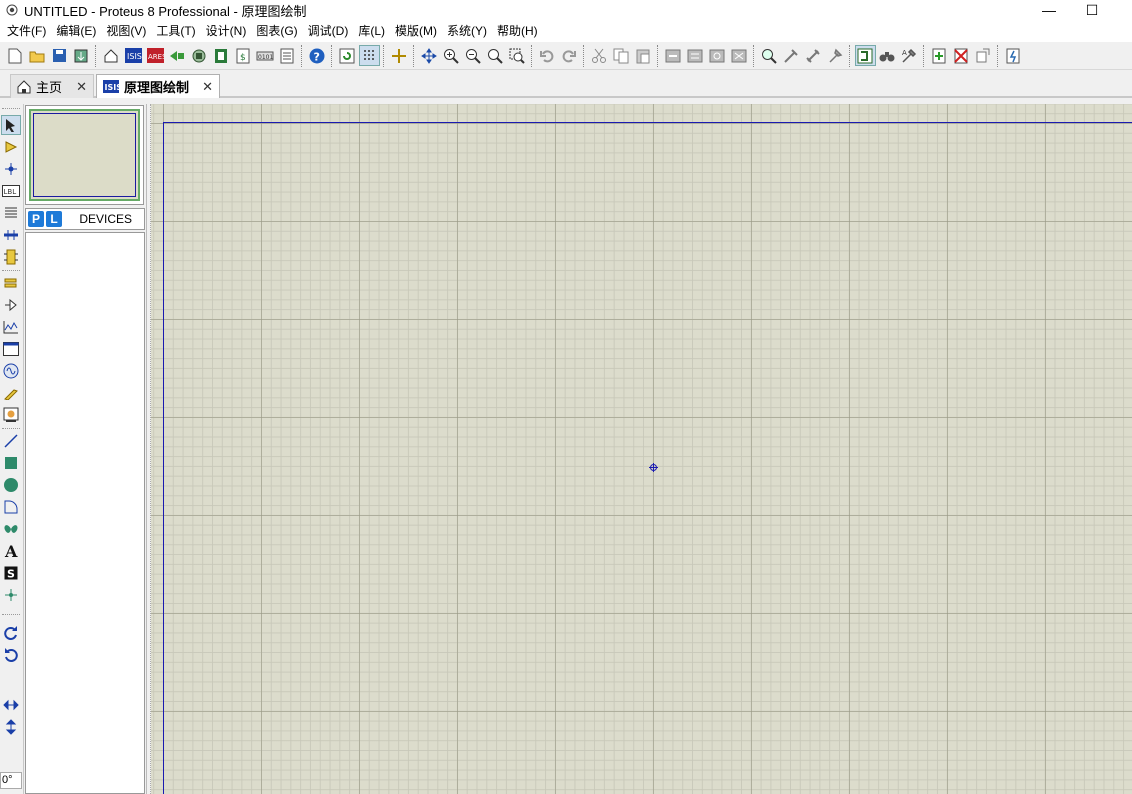 This screenshot has width=1132, height=794. I want to click on junction-dot-icon, so click(11, 169).